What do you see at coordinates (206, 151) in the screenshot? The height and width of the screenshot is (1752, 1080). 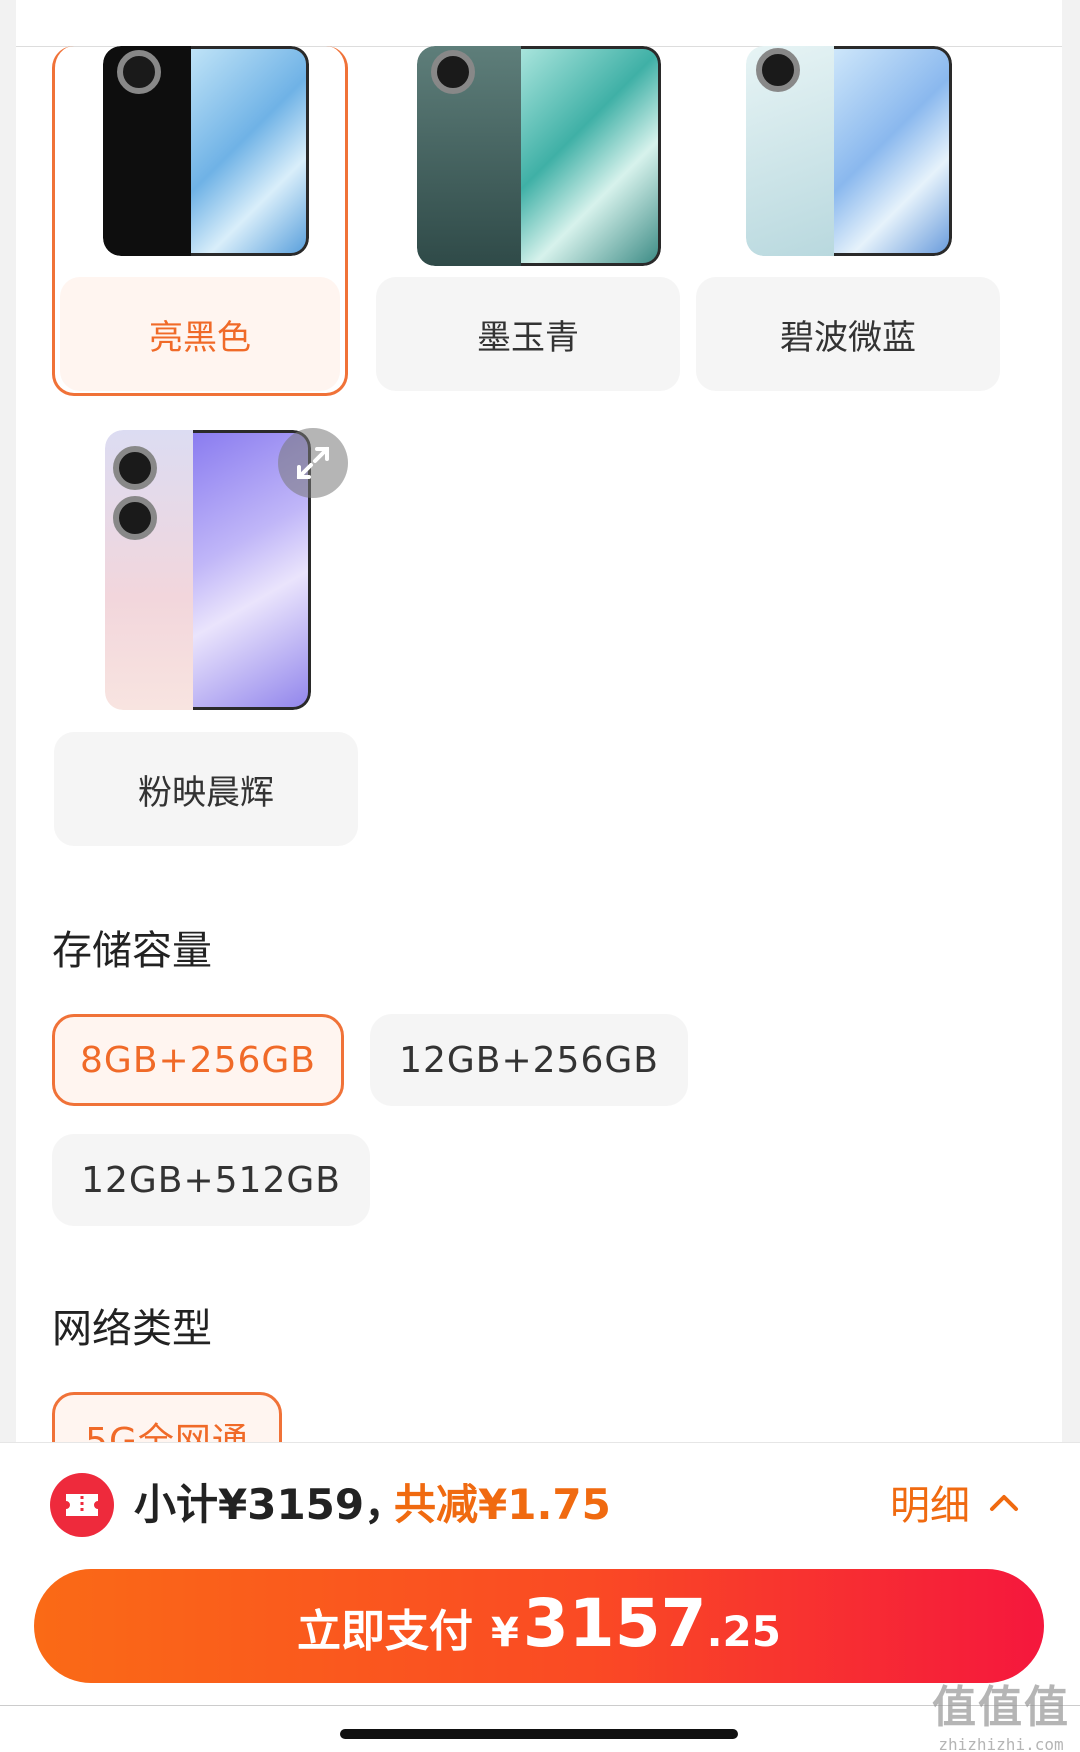 I see `phone-image-black` at bounding box center [206, 151].